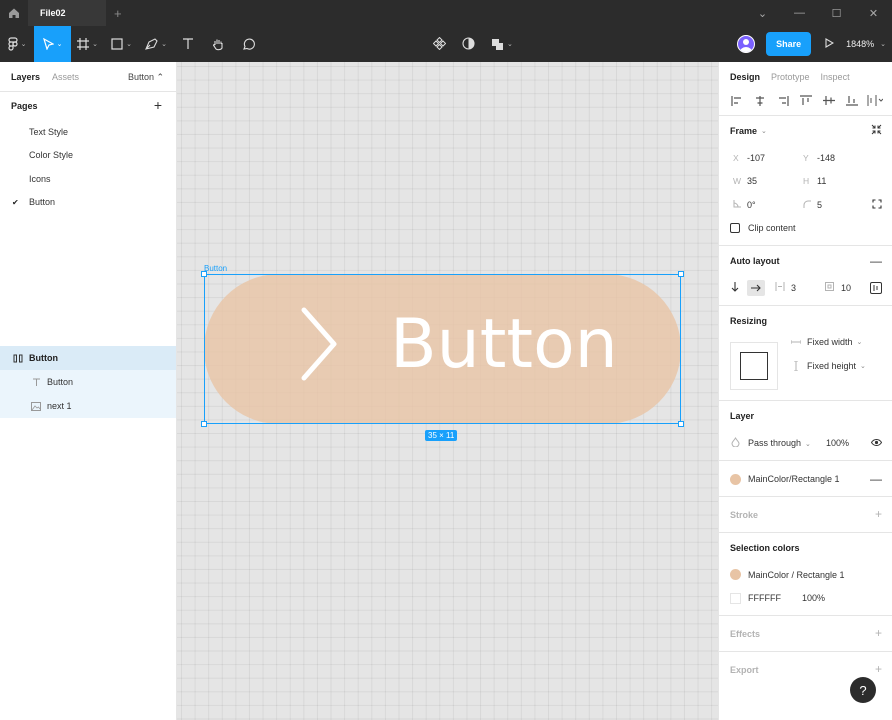  Describe the element at coordinates (836, 13) in the screenshot. I see `maximize-button: ☐` at that location.